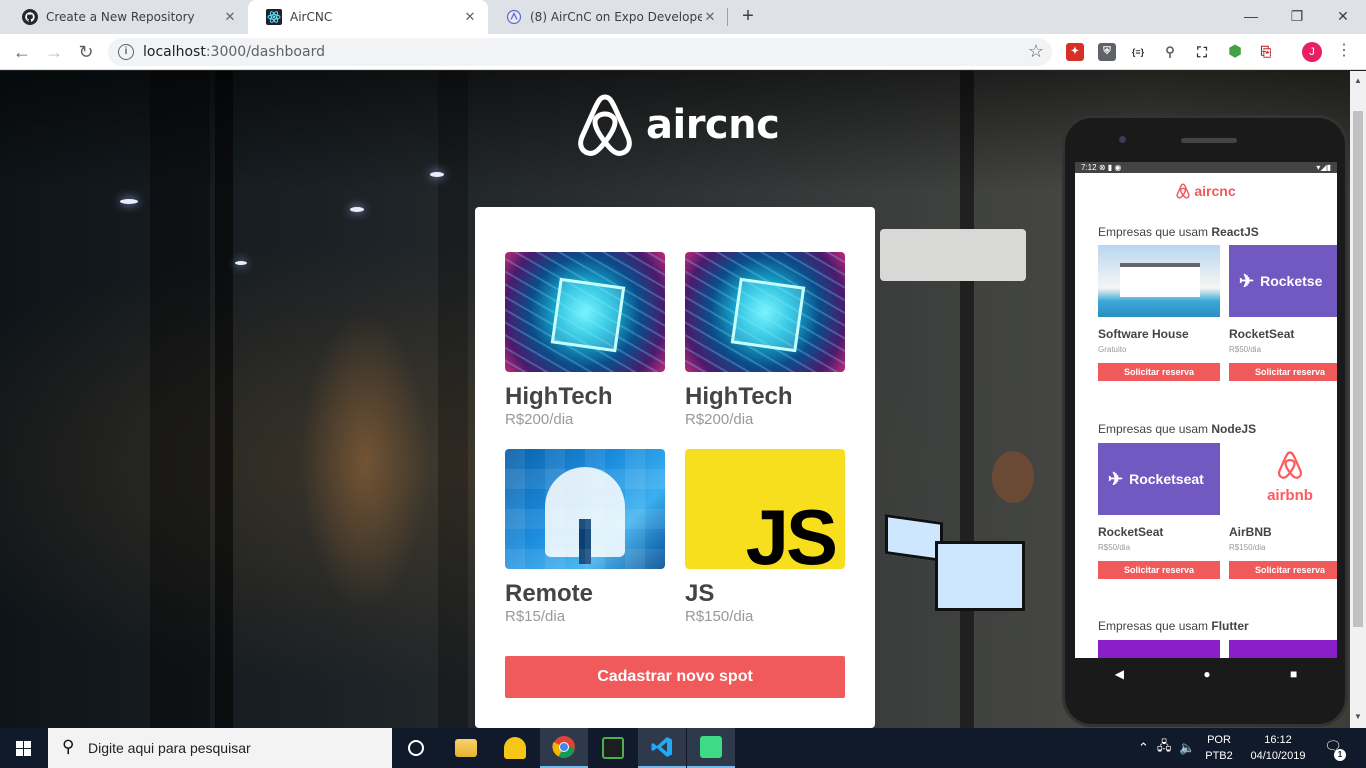  I want to click on remote-tree-trunk, so click(585, 541).